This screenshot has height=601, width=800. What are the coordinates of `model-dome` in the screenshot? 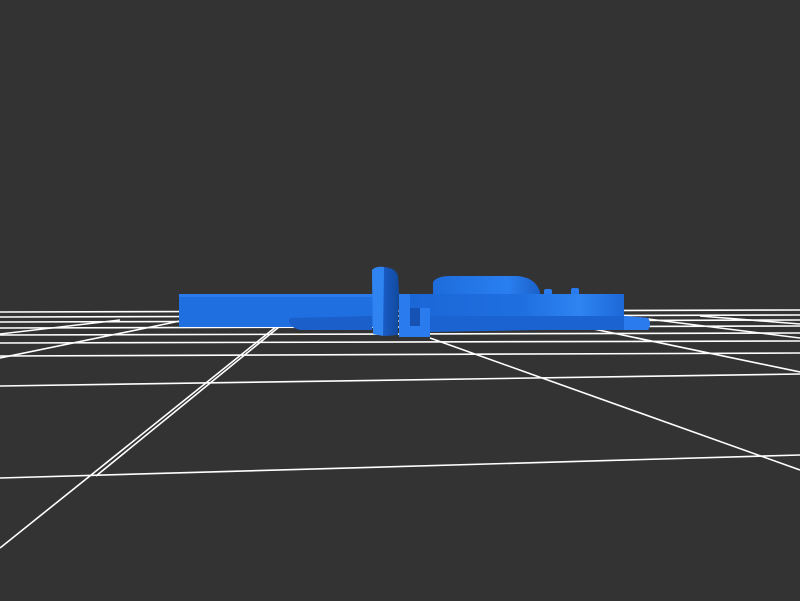 It's located at (486, 286).